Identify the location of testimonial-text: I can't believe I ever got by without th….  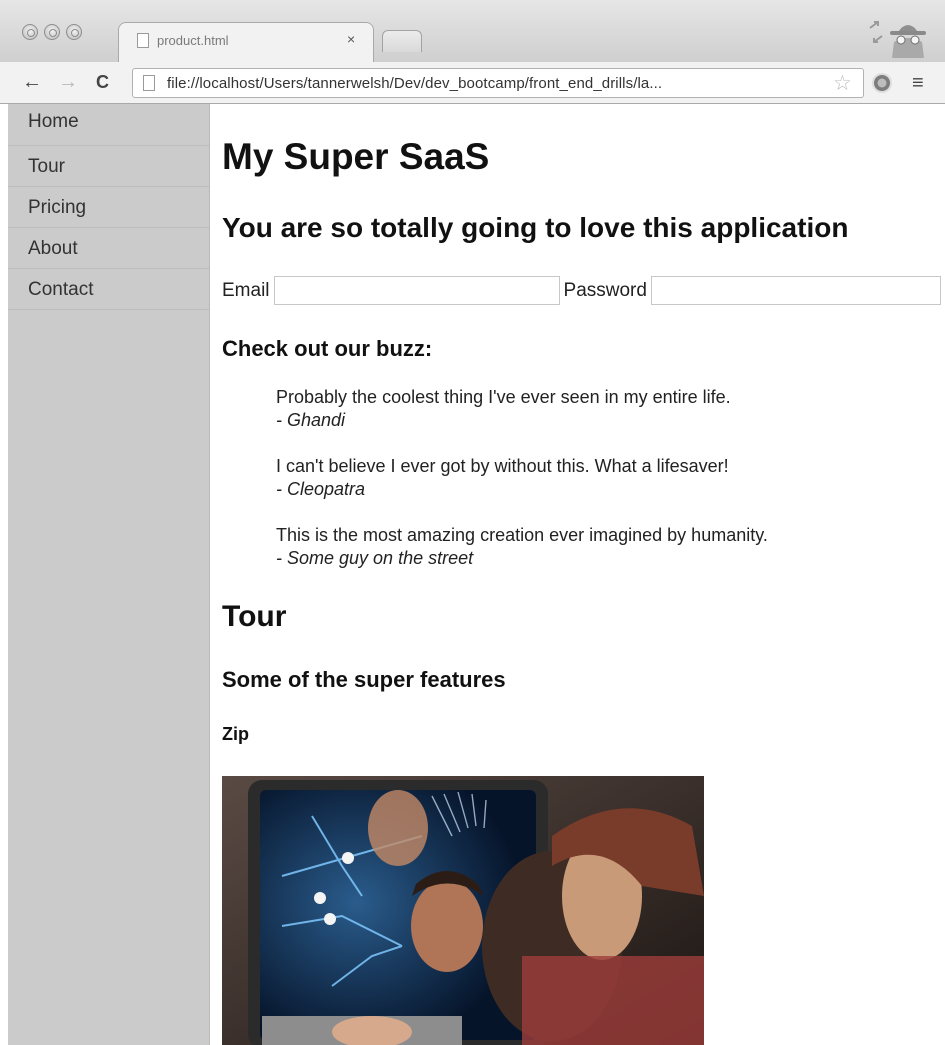
(502, 466).